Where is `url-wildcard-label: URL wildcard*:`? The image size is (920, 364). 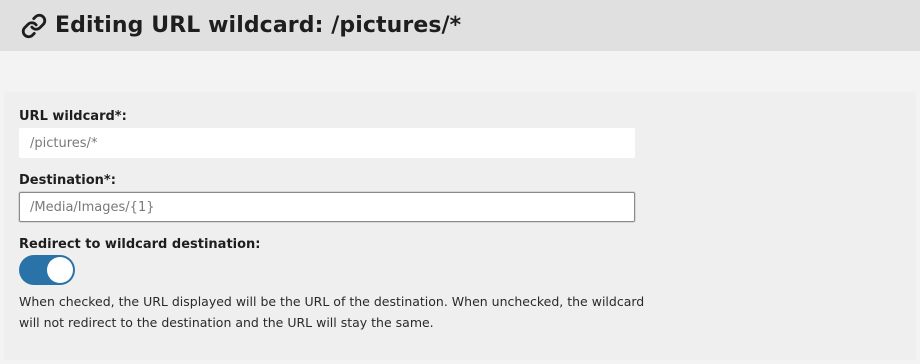 url-wildcard-label: URL wildcard*: is located at coordinates (73, 116).